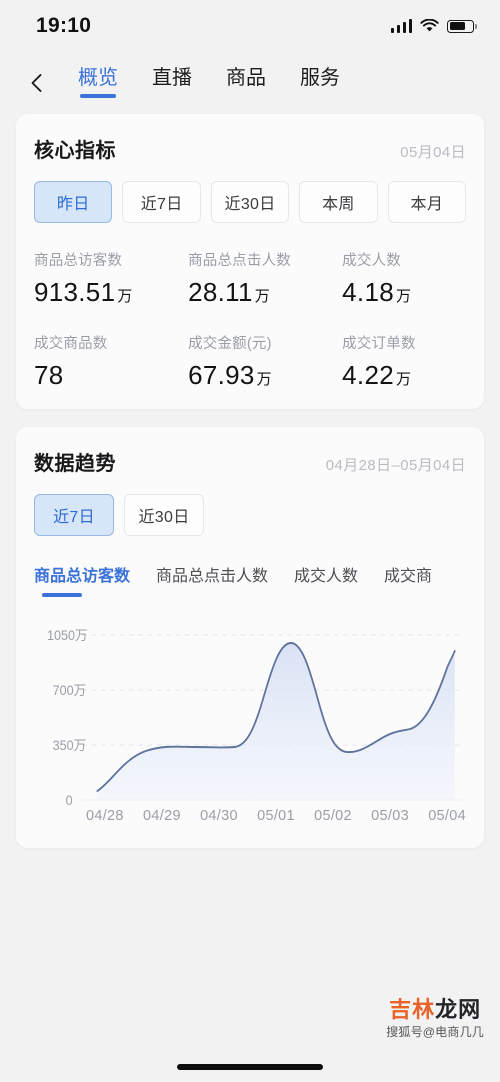 The height and width of the screenshot is (1082, 500). Describe the element at coordinates (447, 816) in the screenshot. I see `x-tick: 05/04` at that location.